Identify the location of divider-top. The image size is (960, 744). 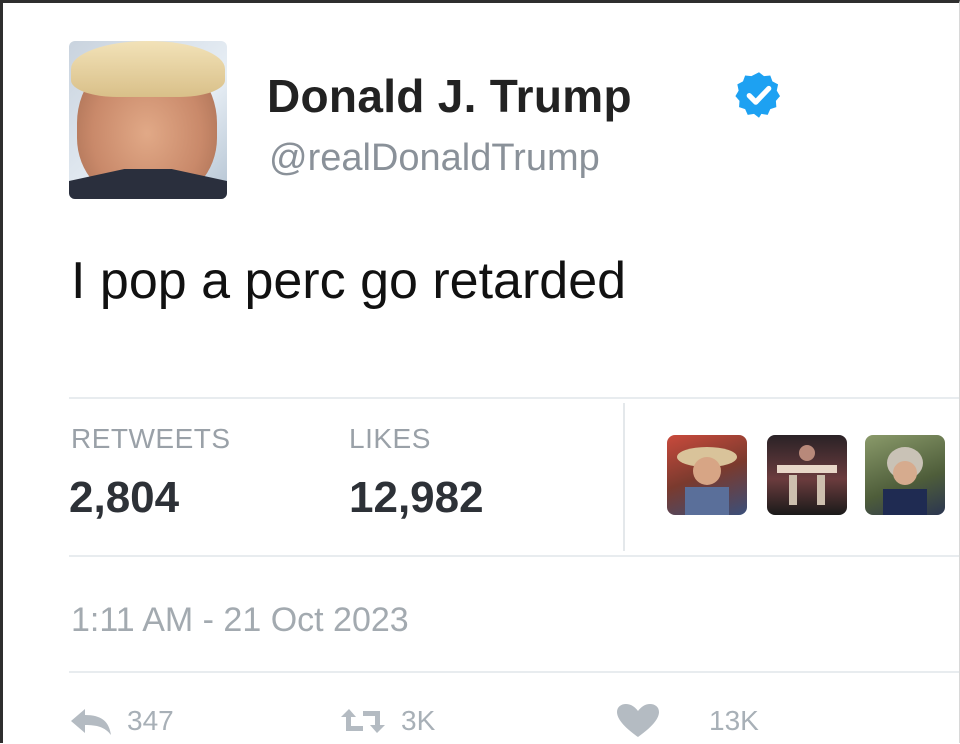
(514, 398).